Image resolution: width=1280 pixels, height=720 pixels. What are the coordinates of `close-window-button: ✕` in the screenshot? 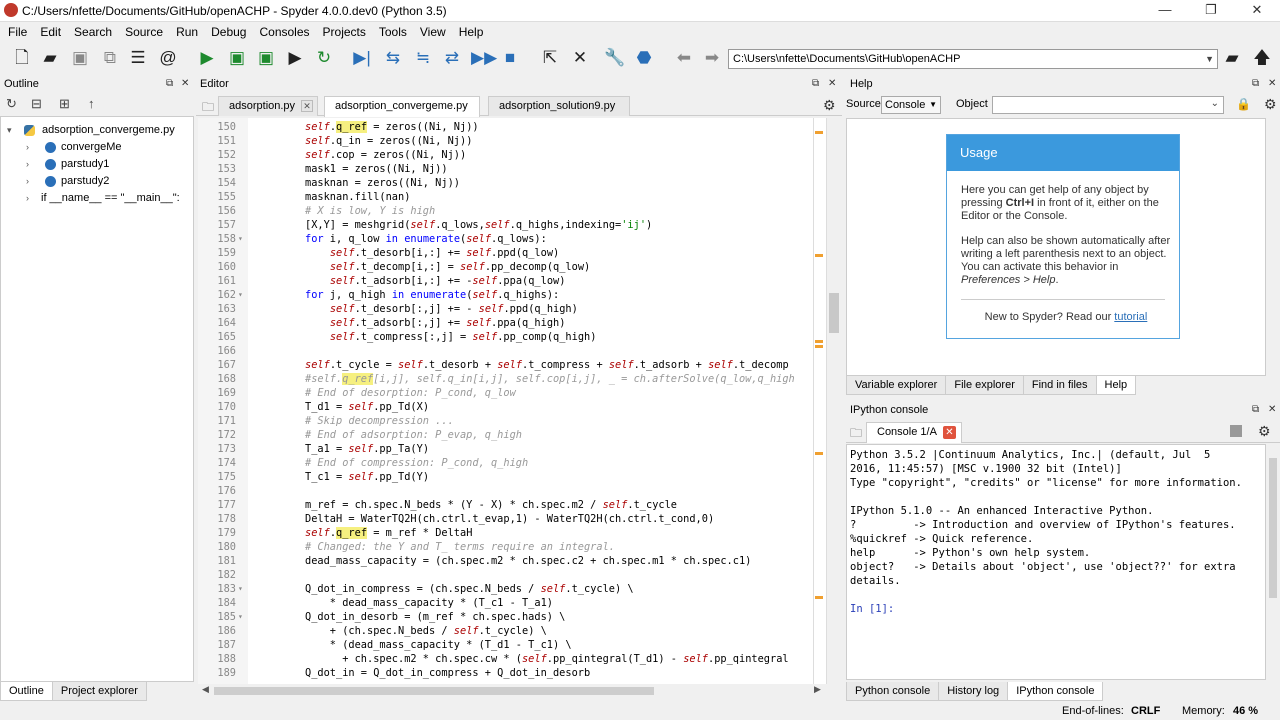 It's located at (1257, 11).